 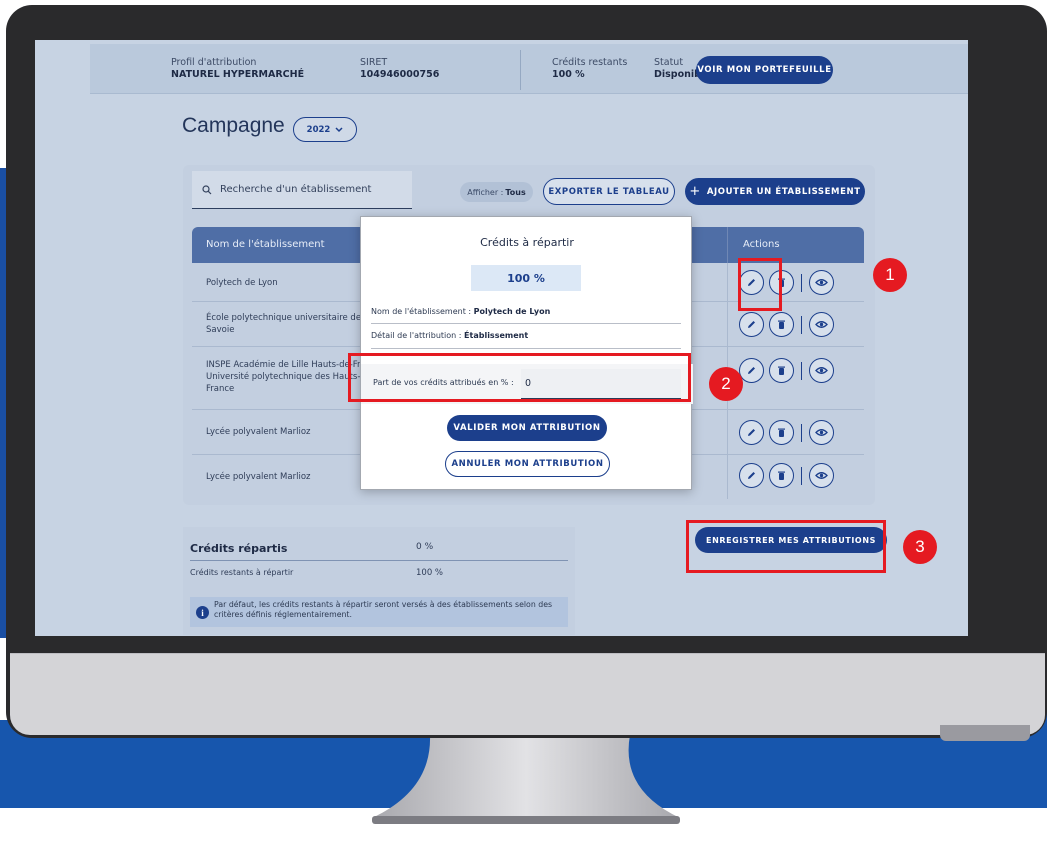 What do you see at coordinates (374, 62) in the screenshot?
I see `siret-label: SIRET` at bounding box center [374, 62].